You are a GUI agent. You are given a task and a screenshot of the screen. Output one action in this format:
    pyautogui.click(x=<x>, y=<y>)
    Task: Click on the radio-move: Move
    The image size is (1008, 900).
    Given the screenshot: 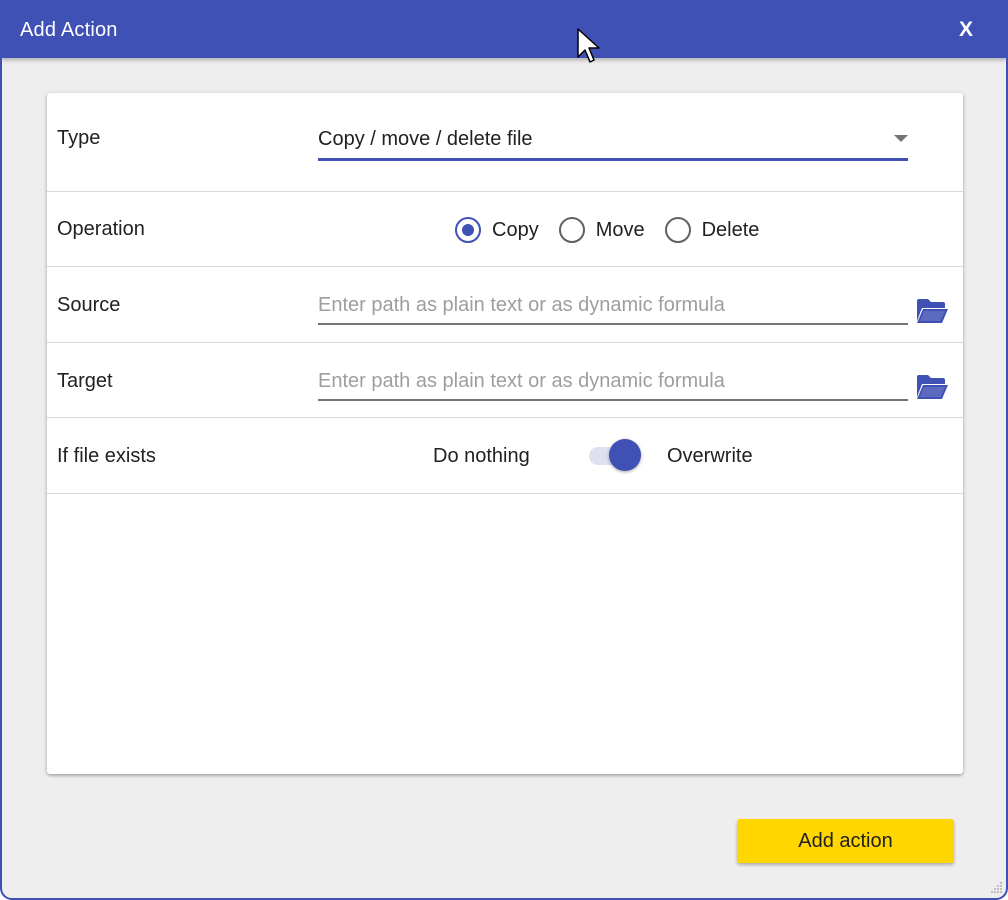 What is the action you would take?
    pyautogui.click(x=601, y=230)
    